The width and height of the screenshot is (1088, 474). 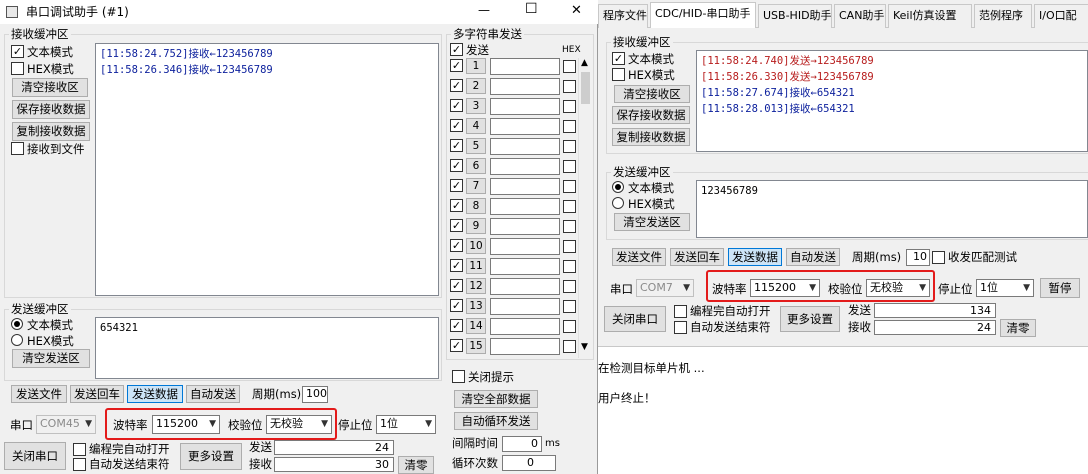 I want to click on auto-loop-send-button: 自动循环发送, so click(x=496, y=421).